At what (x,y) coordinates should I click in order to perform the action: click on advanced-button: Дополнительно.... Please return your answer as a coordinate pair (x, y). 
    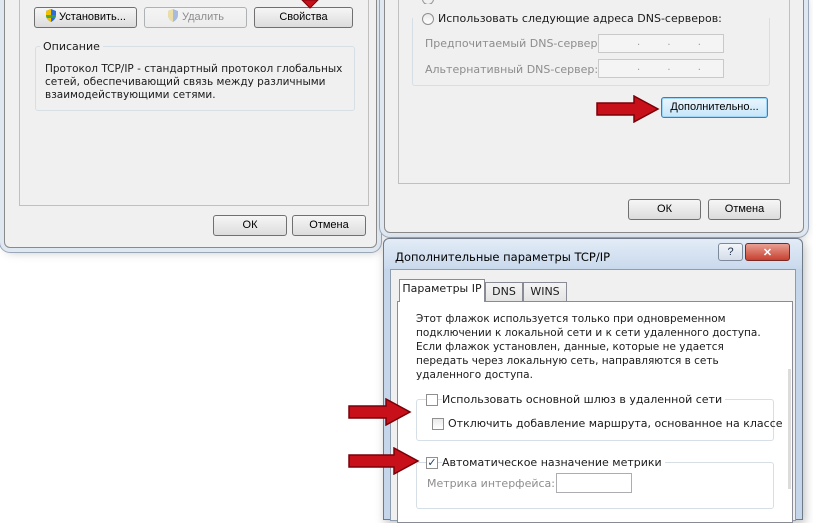
    Looking at the image, I should click on (714, 107).